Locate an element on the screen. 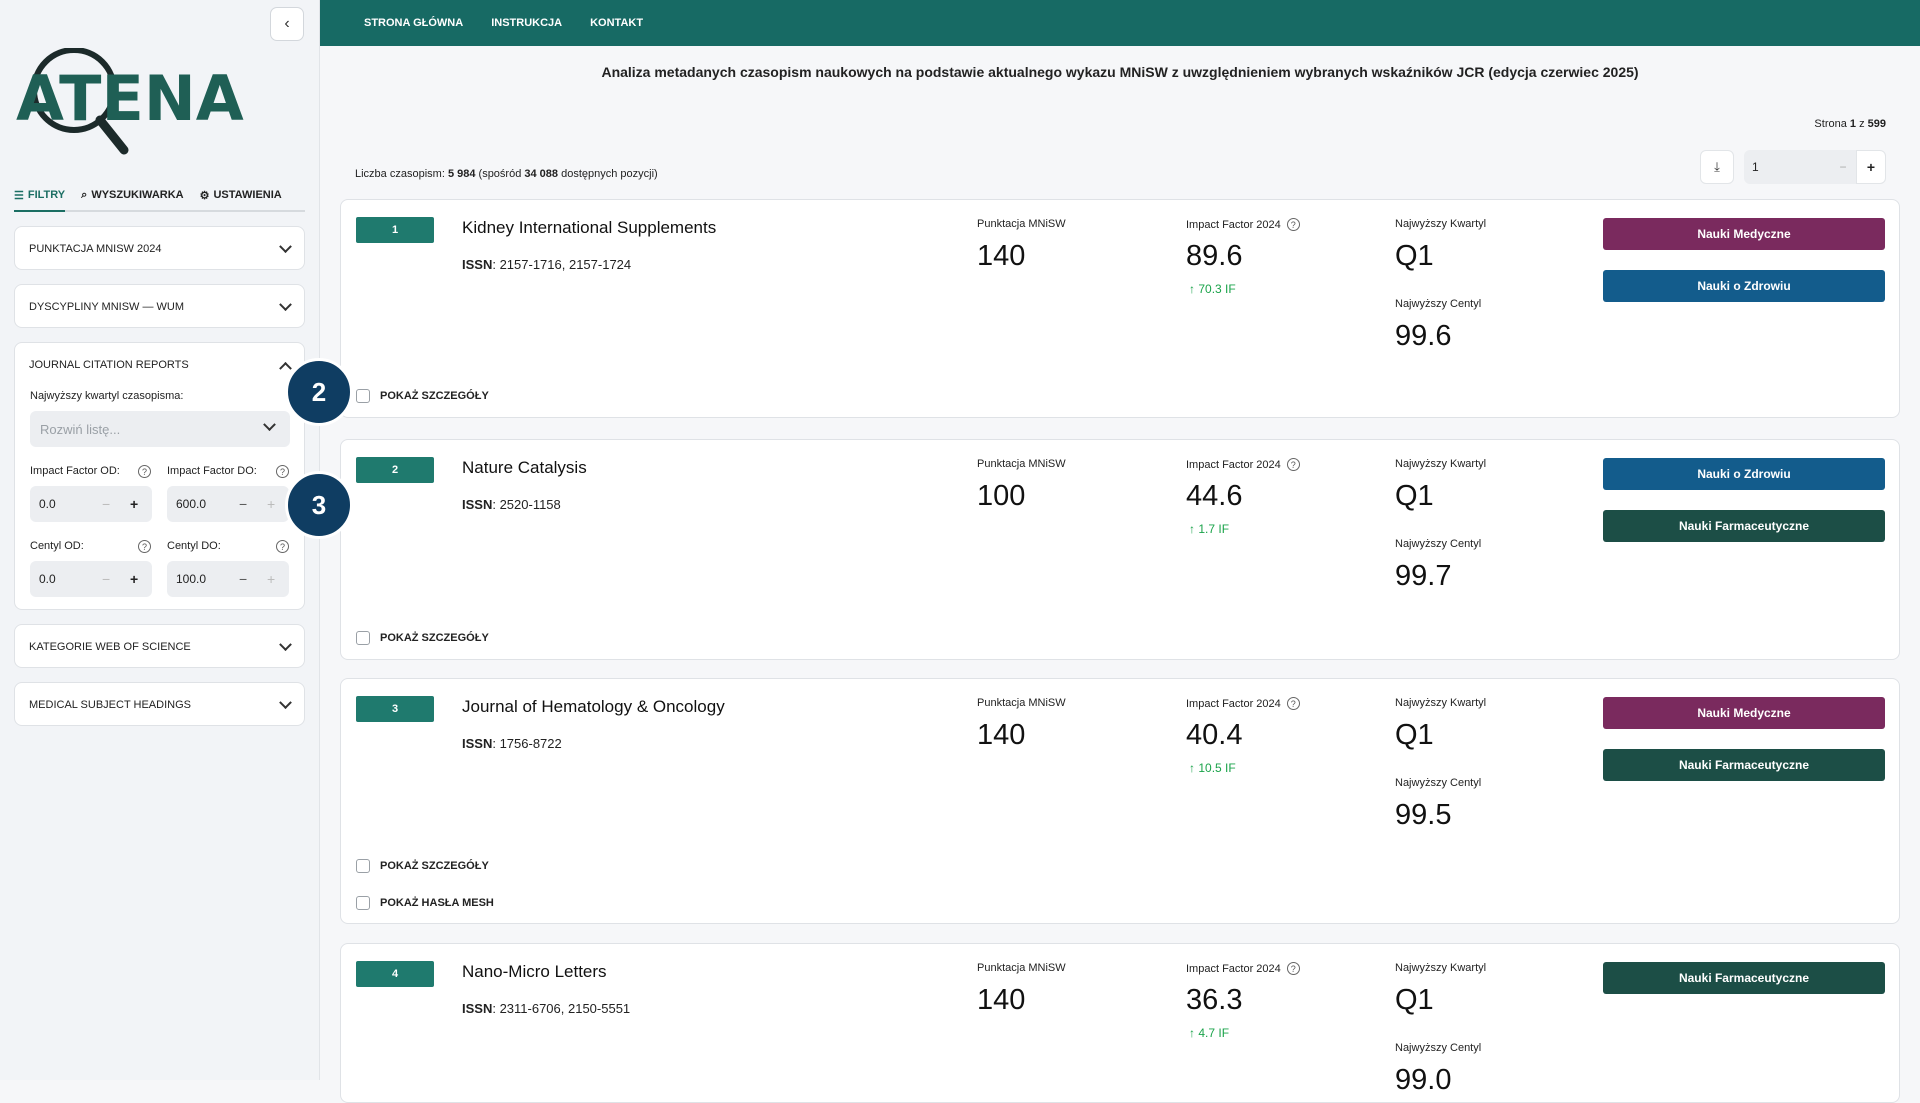  search-icon: ⌕ is located at coordinates (84, 194).